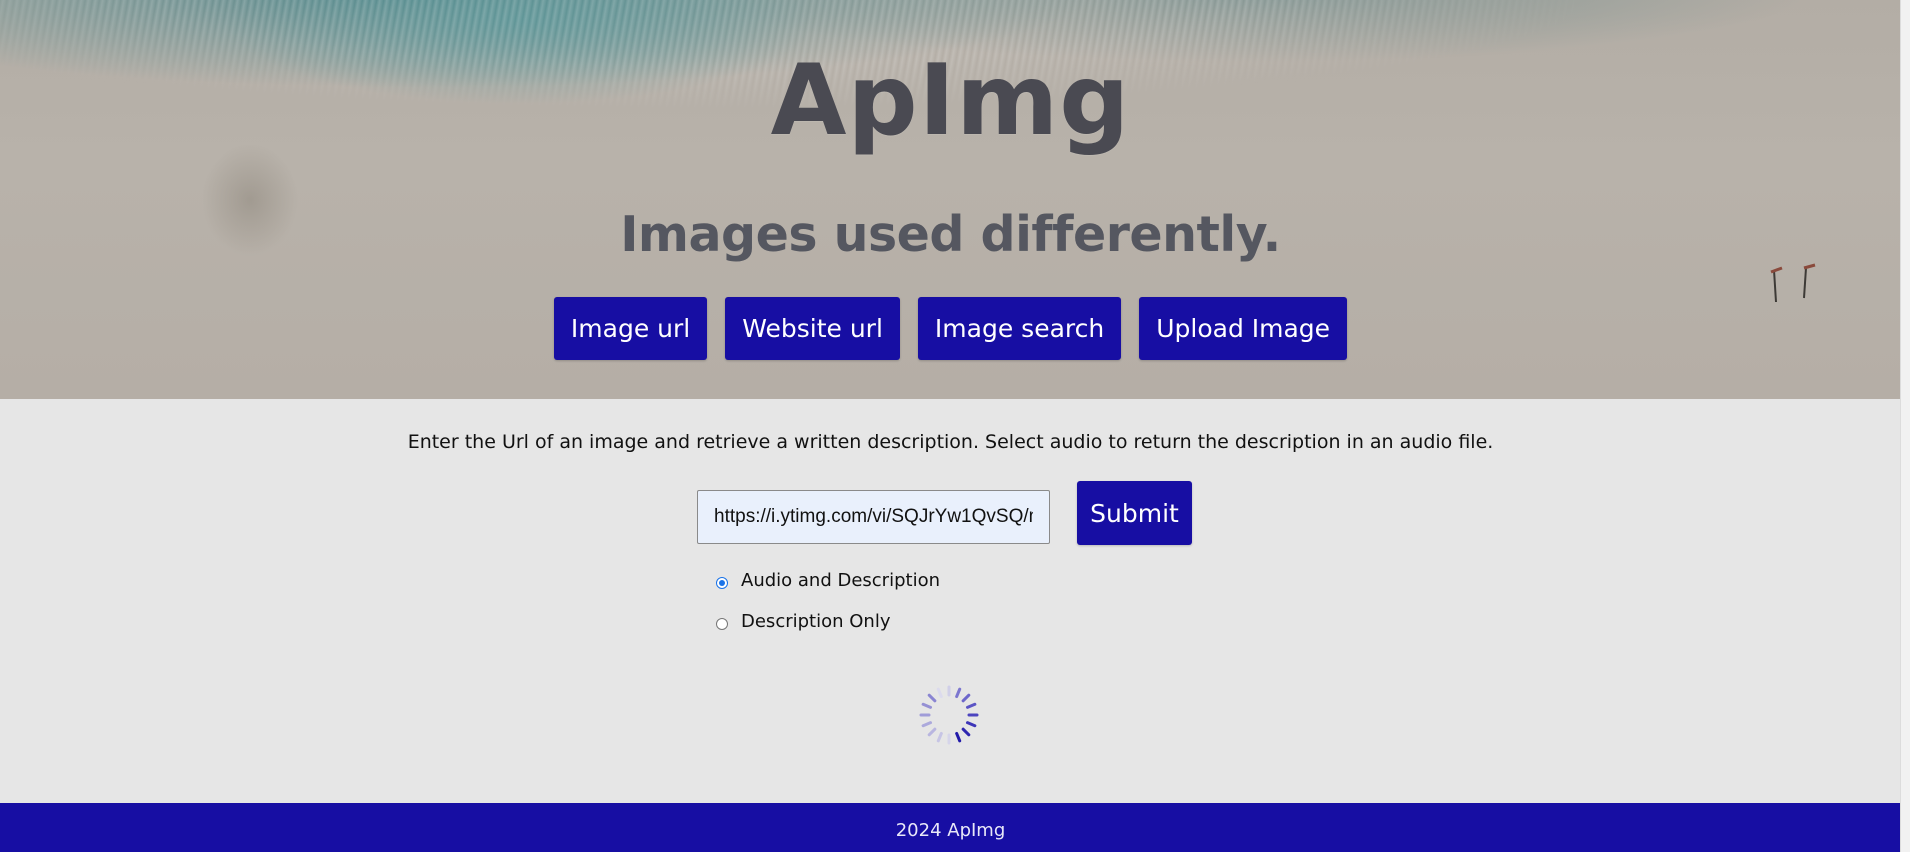 This screenshot has height=852, width=1910. What do you see at coordinates (812, 328) in the screenshot?
I see `website-url-button: Website url` at bounding box center [812, 328].